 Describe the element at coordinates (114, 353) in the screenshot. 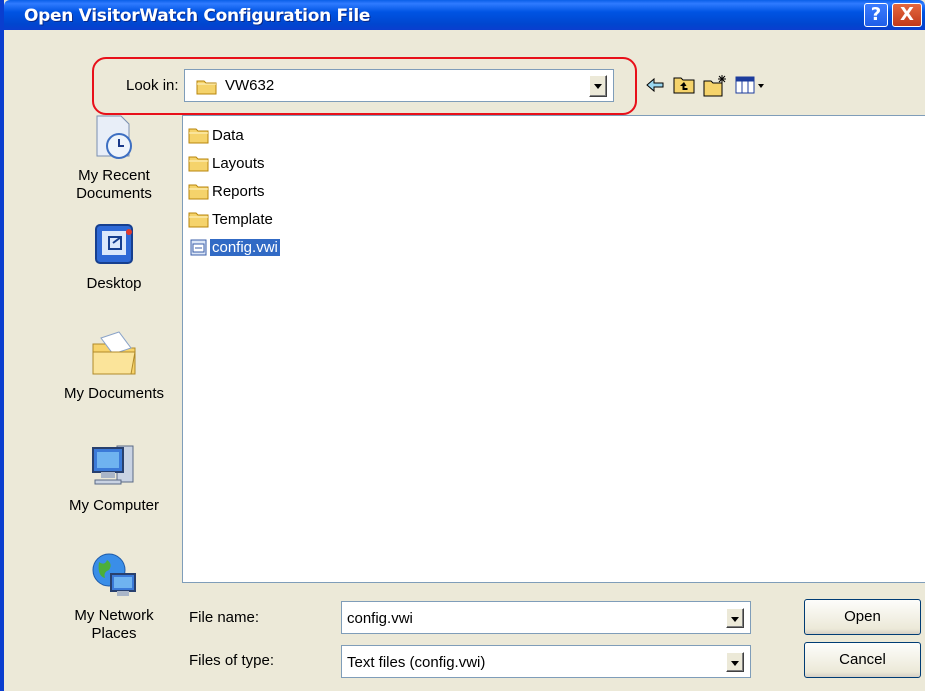

I see `my-documents-icon` at that location.